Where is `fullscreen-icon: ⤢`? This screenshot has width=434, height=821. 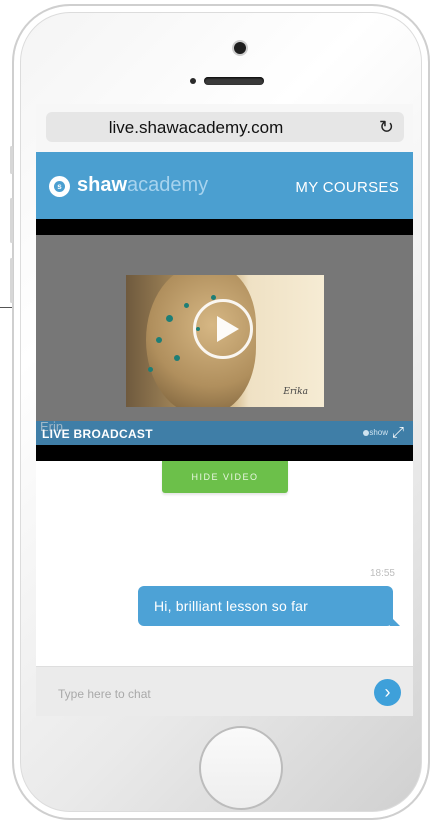 fullscreen-icon: ⤢ is located at coordinates (398, 433).